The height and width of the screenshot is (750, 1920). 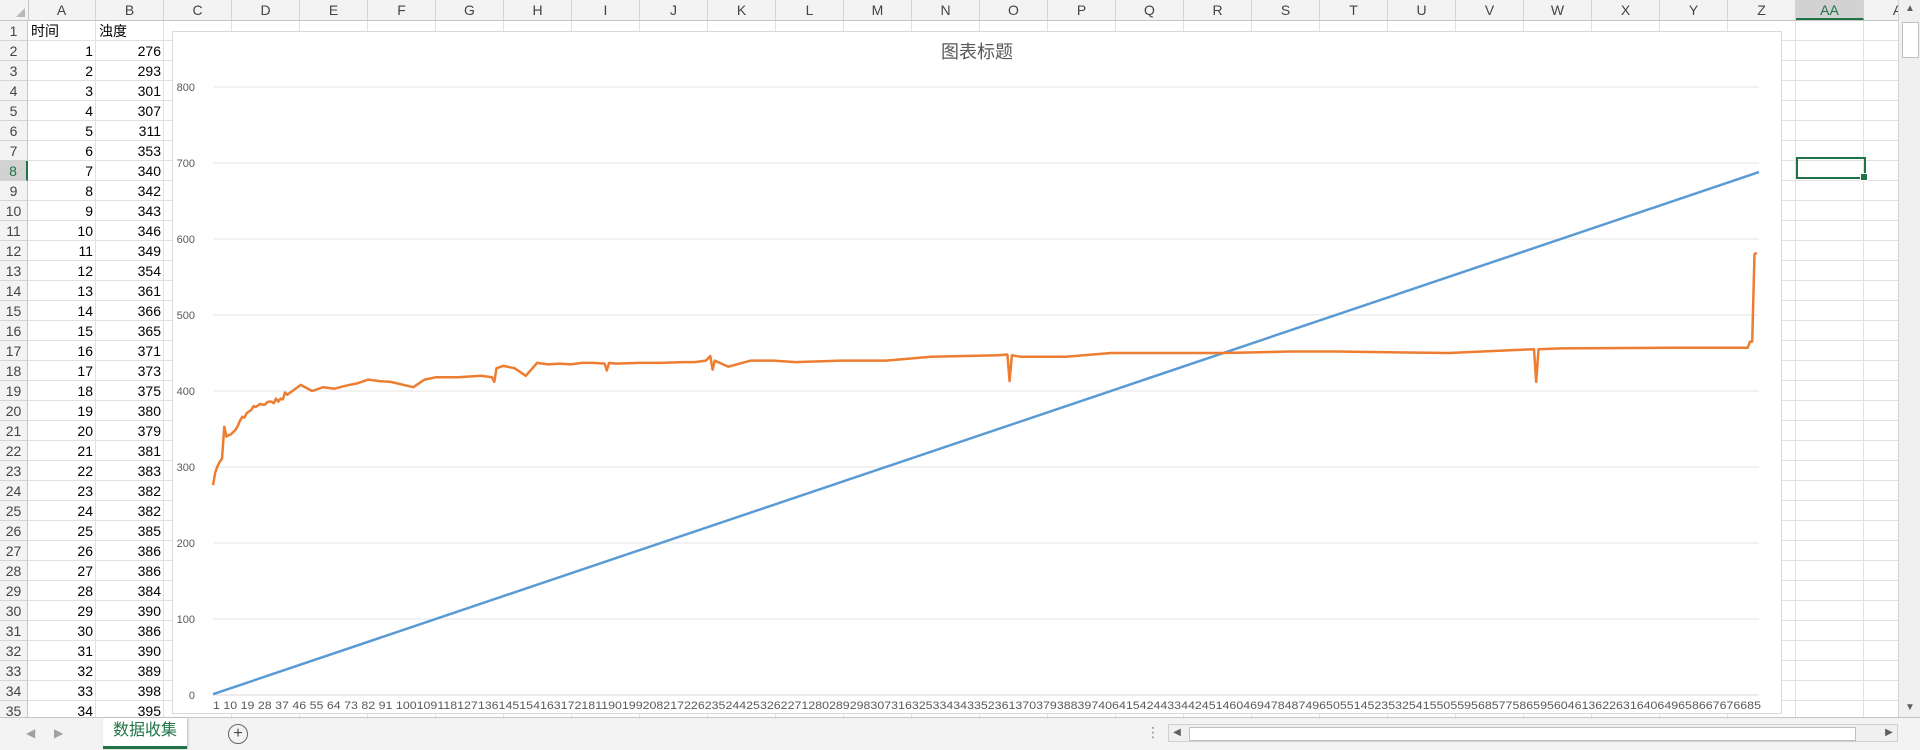 What do you see at coordinates (62, 611) in the screenshot?
I see `cell-time: 29` at bounding box center [62, 611].